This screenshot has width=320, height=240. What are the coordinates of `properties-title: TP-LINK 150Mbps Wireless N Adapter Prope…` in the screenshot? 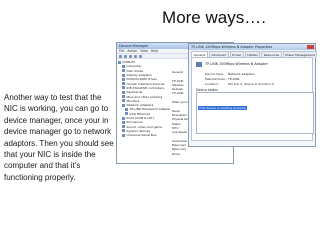 It's located at (232, 47).